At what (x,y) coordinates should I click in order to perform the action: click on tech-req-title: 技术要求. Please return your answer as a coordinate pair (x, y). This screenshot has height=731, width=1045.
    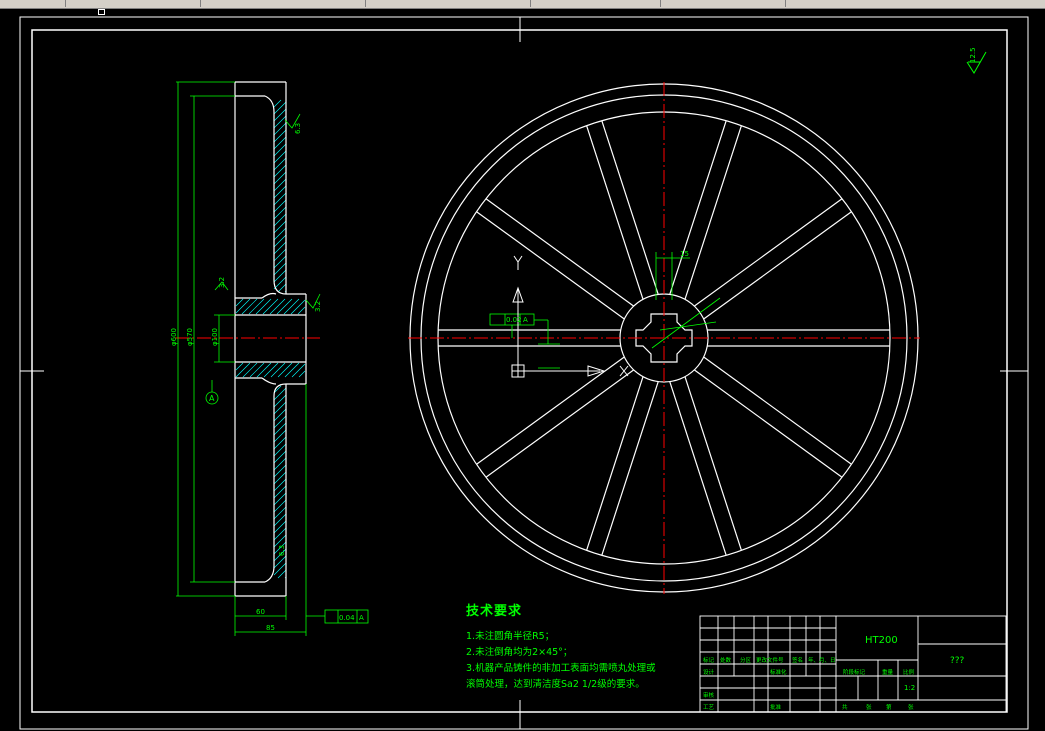
    Looking at the image, I should click on (494, 611).